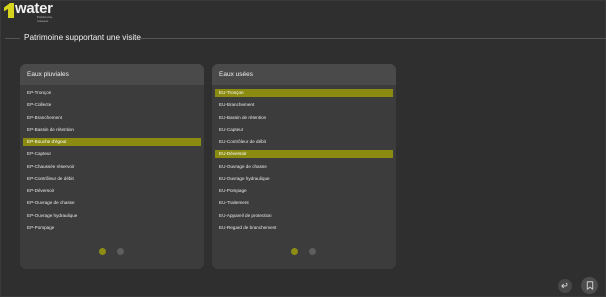 This screenshot has width=606, height=297. Describe the element at coordinates (45, 19) in the screenshot. I see `brand-tagline: Patrimoine réseaux` at that location.